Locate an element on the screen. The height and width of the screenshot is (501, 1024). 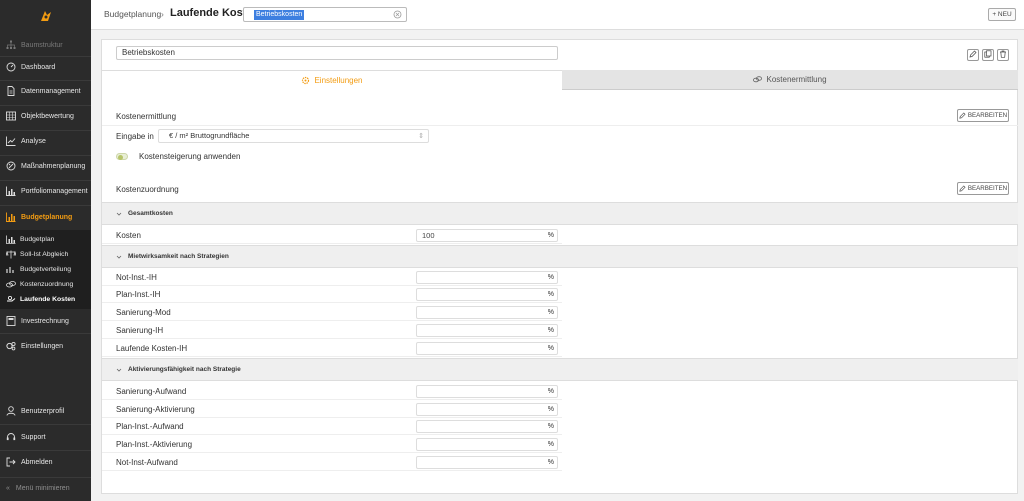
sidebar-item-dashboard: Dashboard is located at coordinates (45, 67).